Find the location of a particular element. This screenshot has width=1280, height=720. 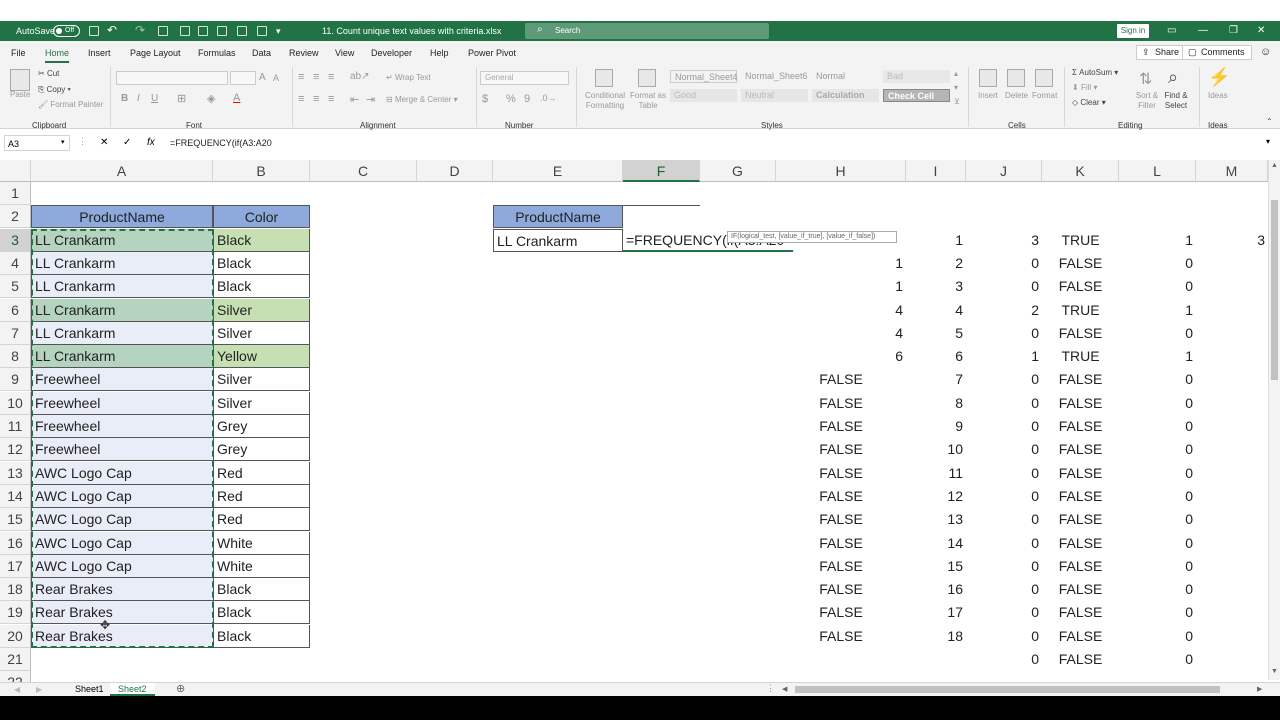

style-normal: Normal is located at coordinates (845, 76).